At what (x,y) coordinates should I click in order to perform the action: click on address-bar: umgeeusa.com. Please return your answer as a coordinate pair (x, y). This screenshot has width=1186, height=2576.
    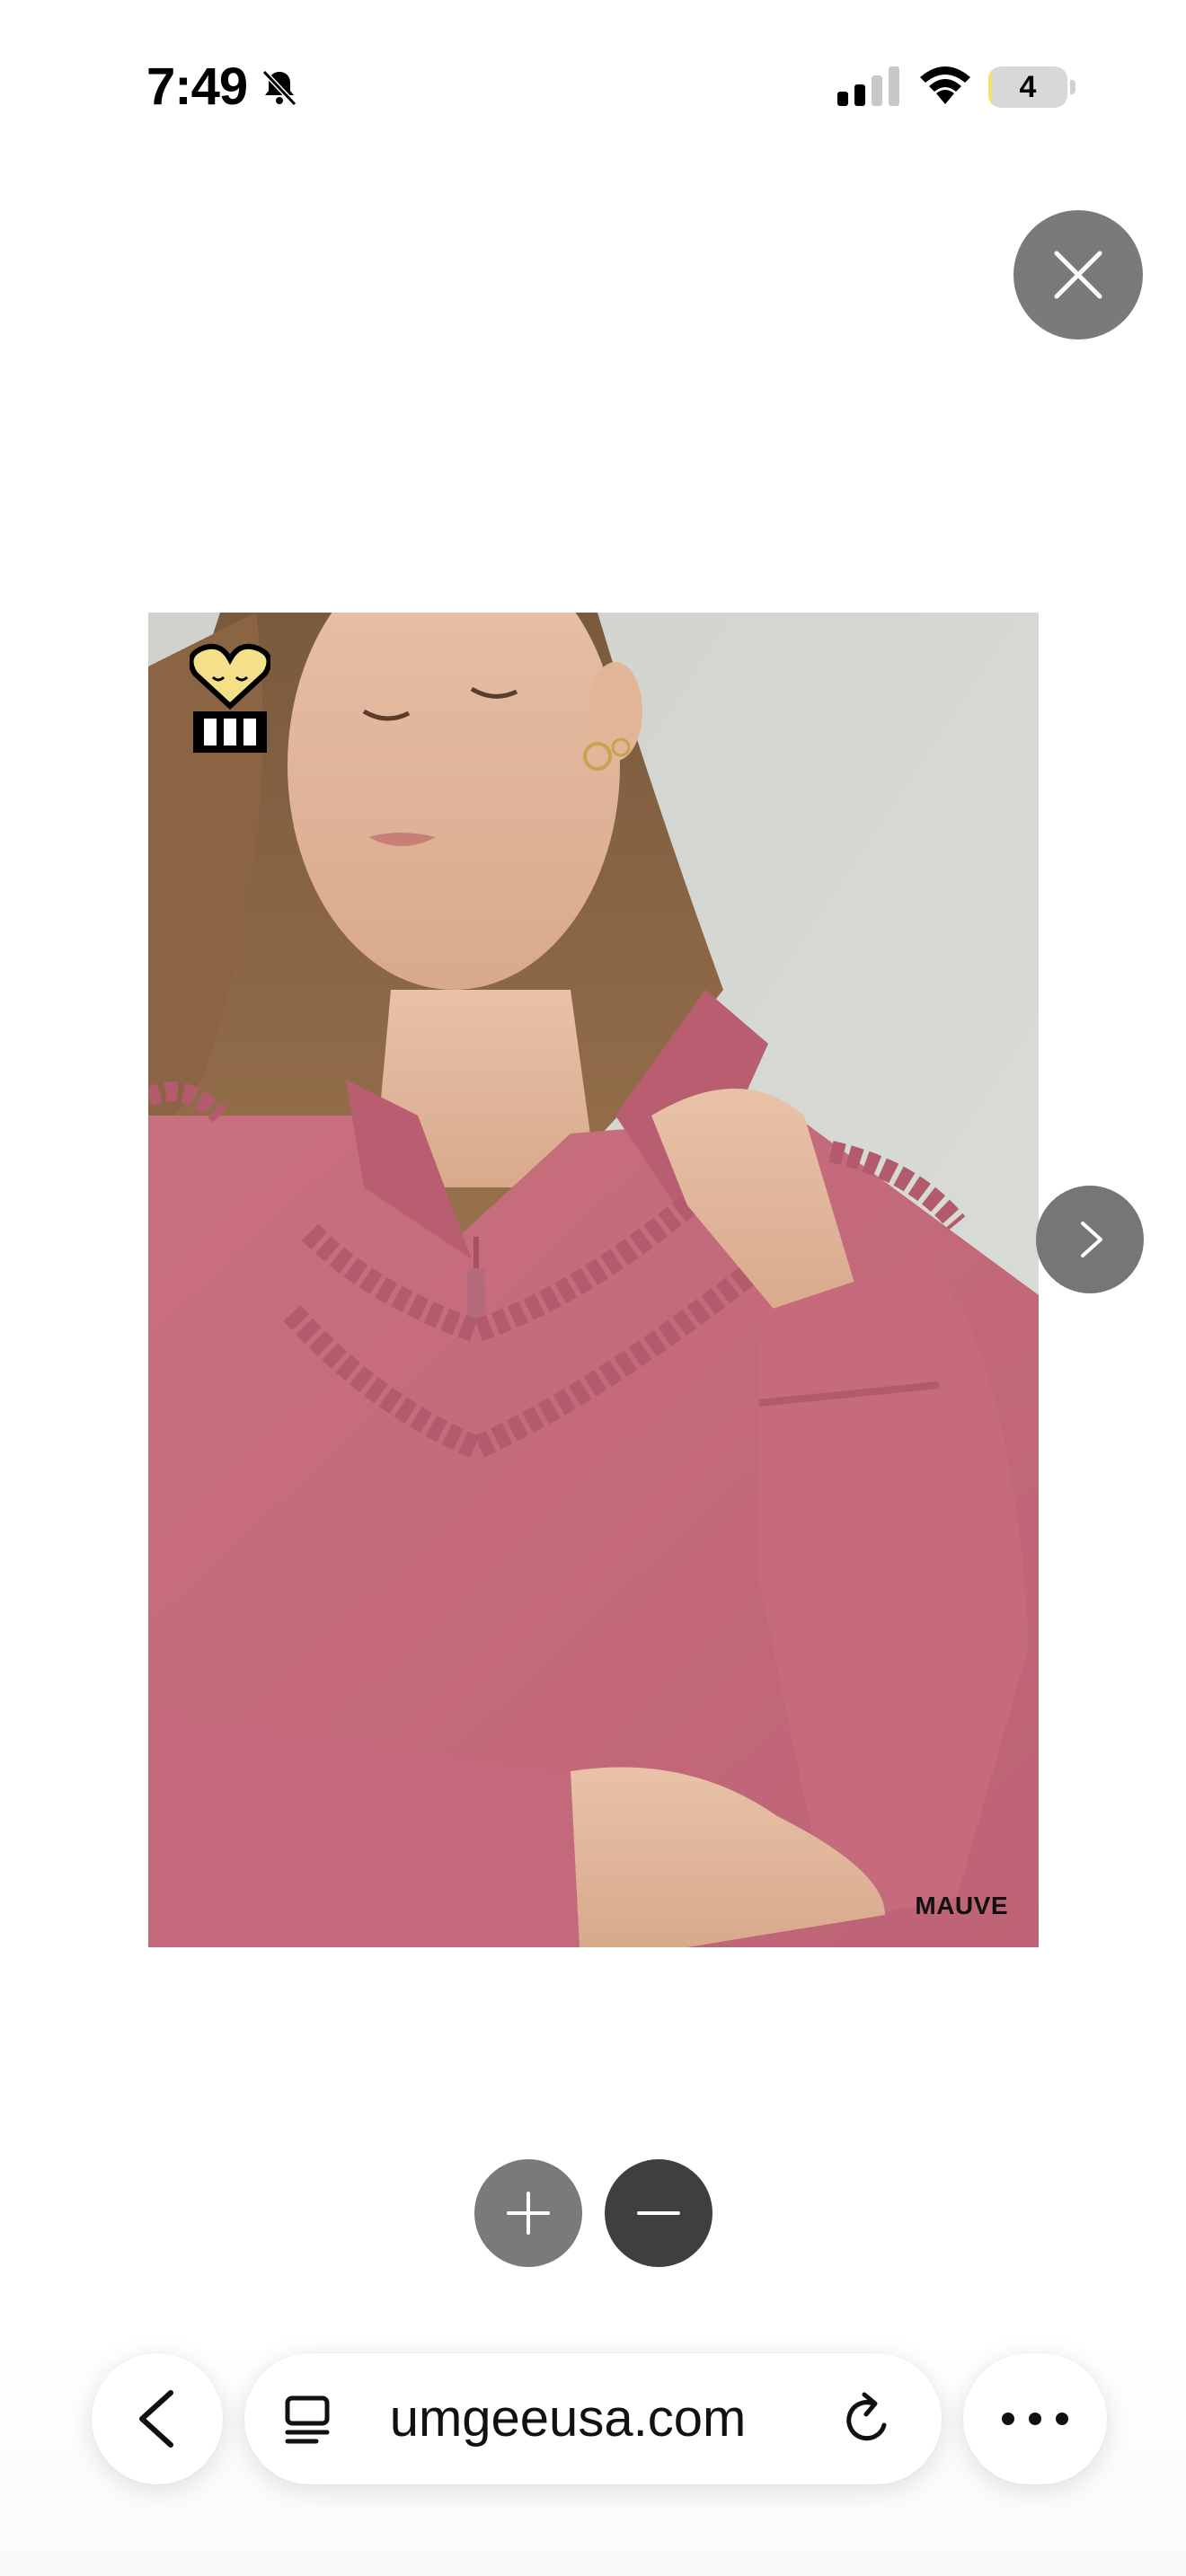
    Looking at the image, I should click on (593, 2418).